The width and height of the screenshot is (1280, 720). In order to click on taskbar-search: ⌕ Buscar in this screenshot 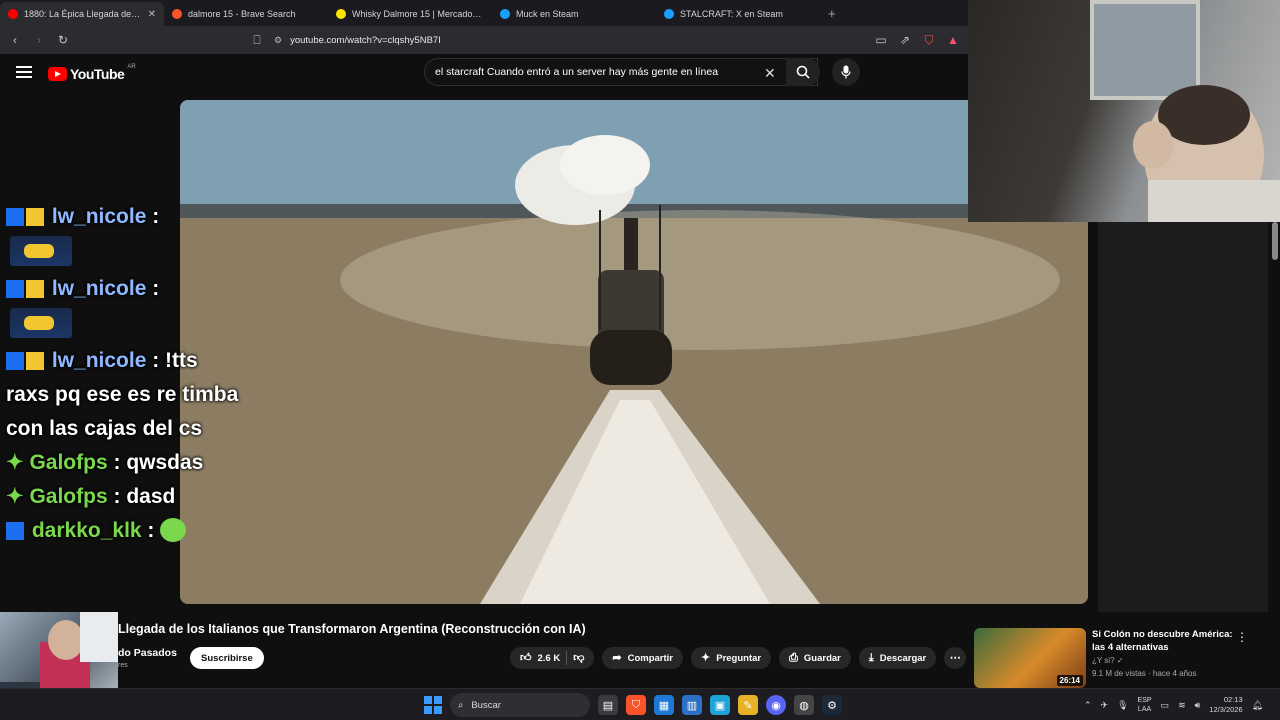, I will do `click(520, 705)`.